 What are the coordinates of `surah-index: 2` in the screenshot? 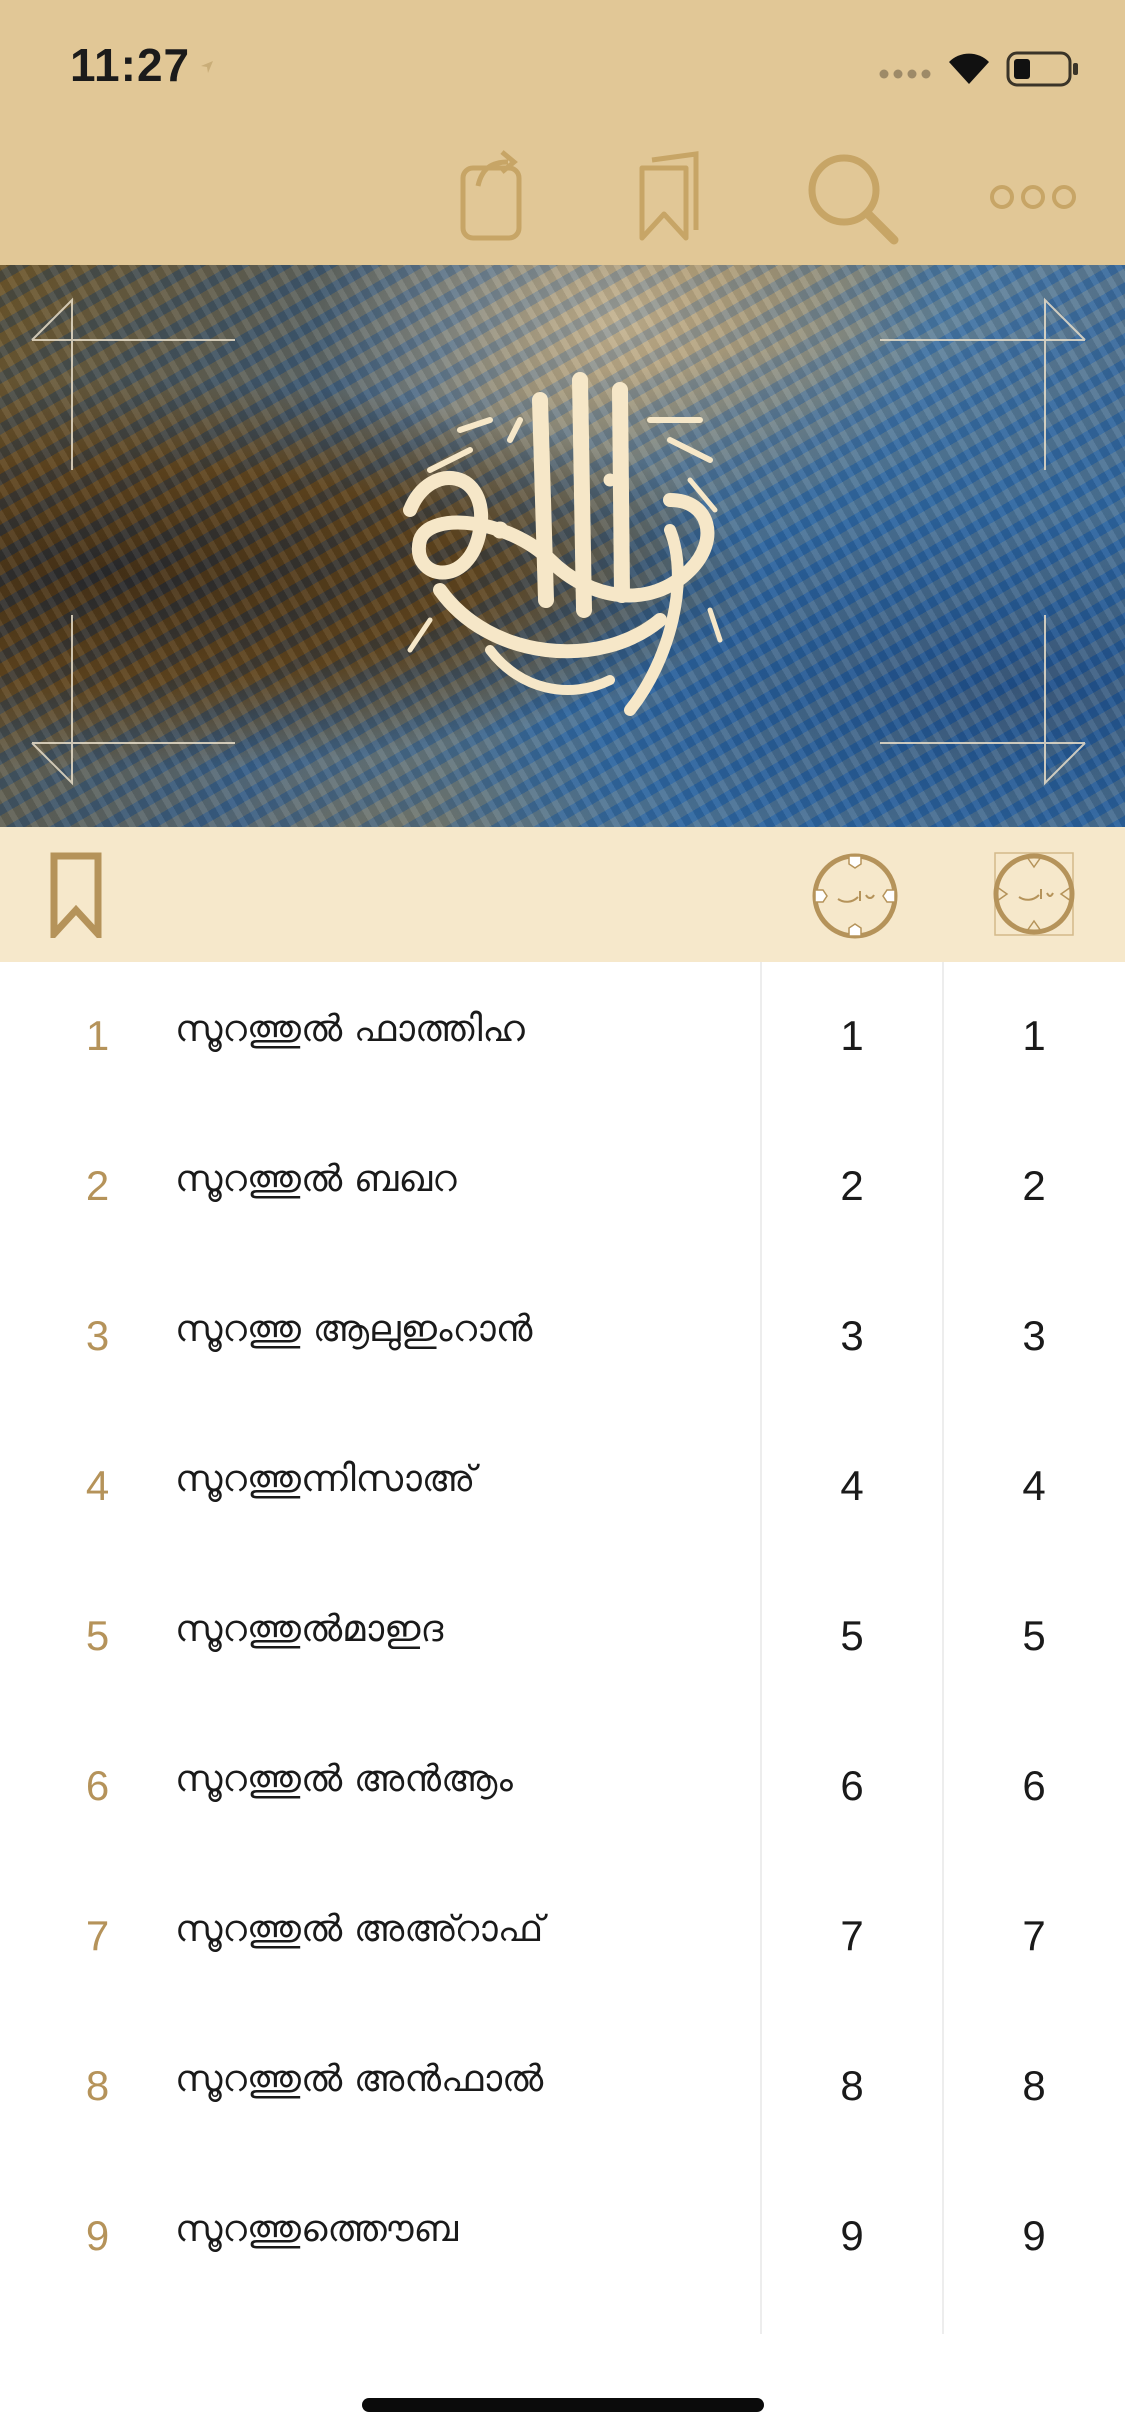 It's located at (97, 1185).